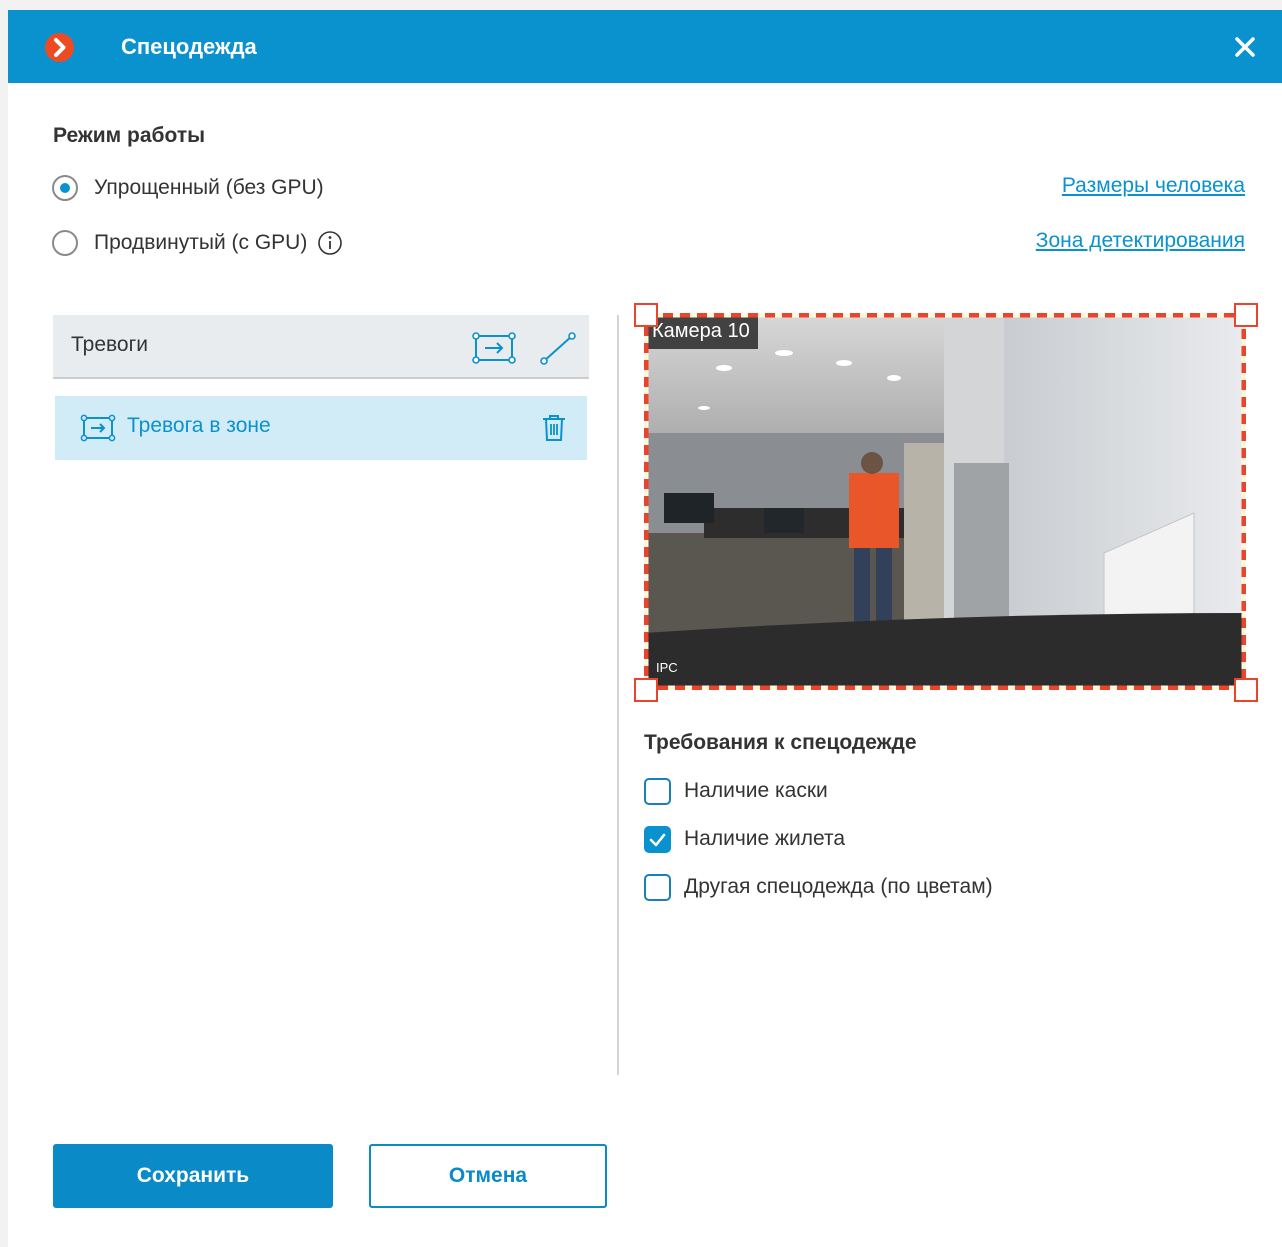 The image size is (1282, 1247). Describe the element at coordinates (646, 315) in the screenshot. I see `zone-handle-top-left` at that location.